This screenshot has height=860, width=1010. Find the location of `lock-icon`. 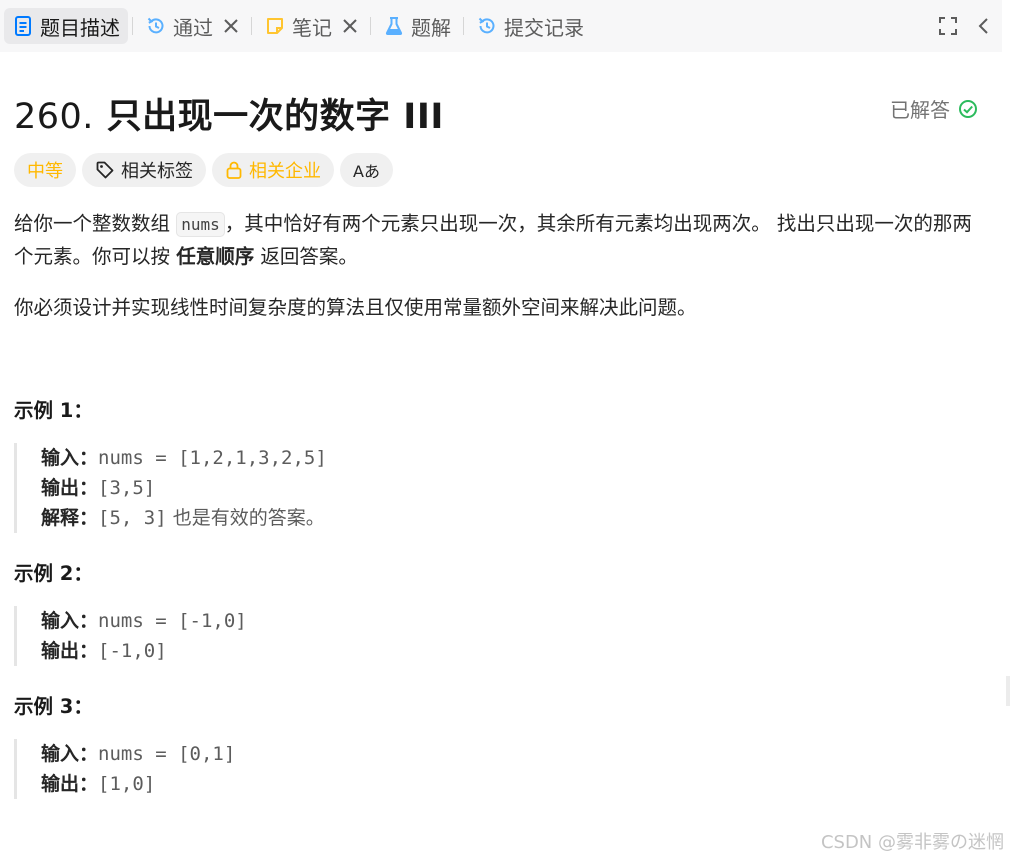

lock-icon is located at coordinates (234, 170).